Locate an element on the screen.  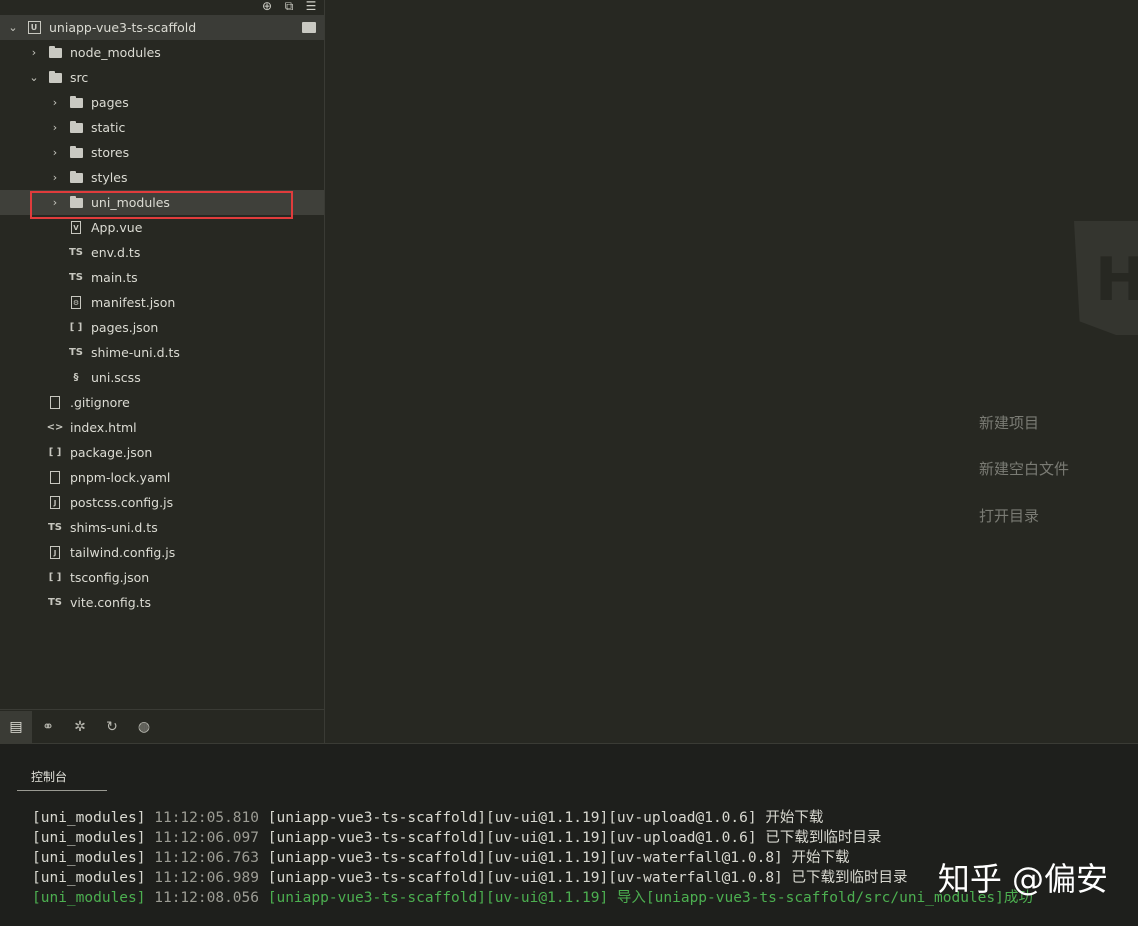
tree-item-label: src is located at coordinates (79, 77).